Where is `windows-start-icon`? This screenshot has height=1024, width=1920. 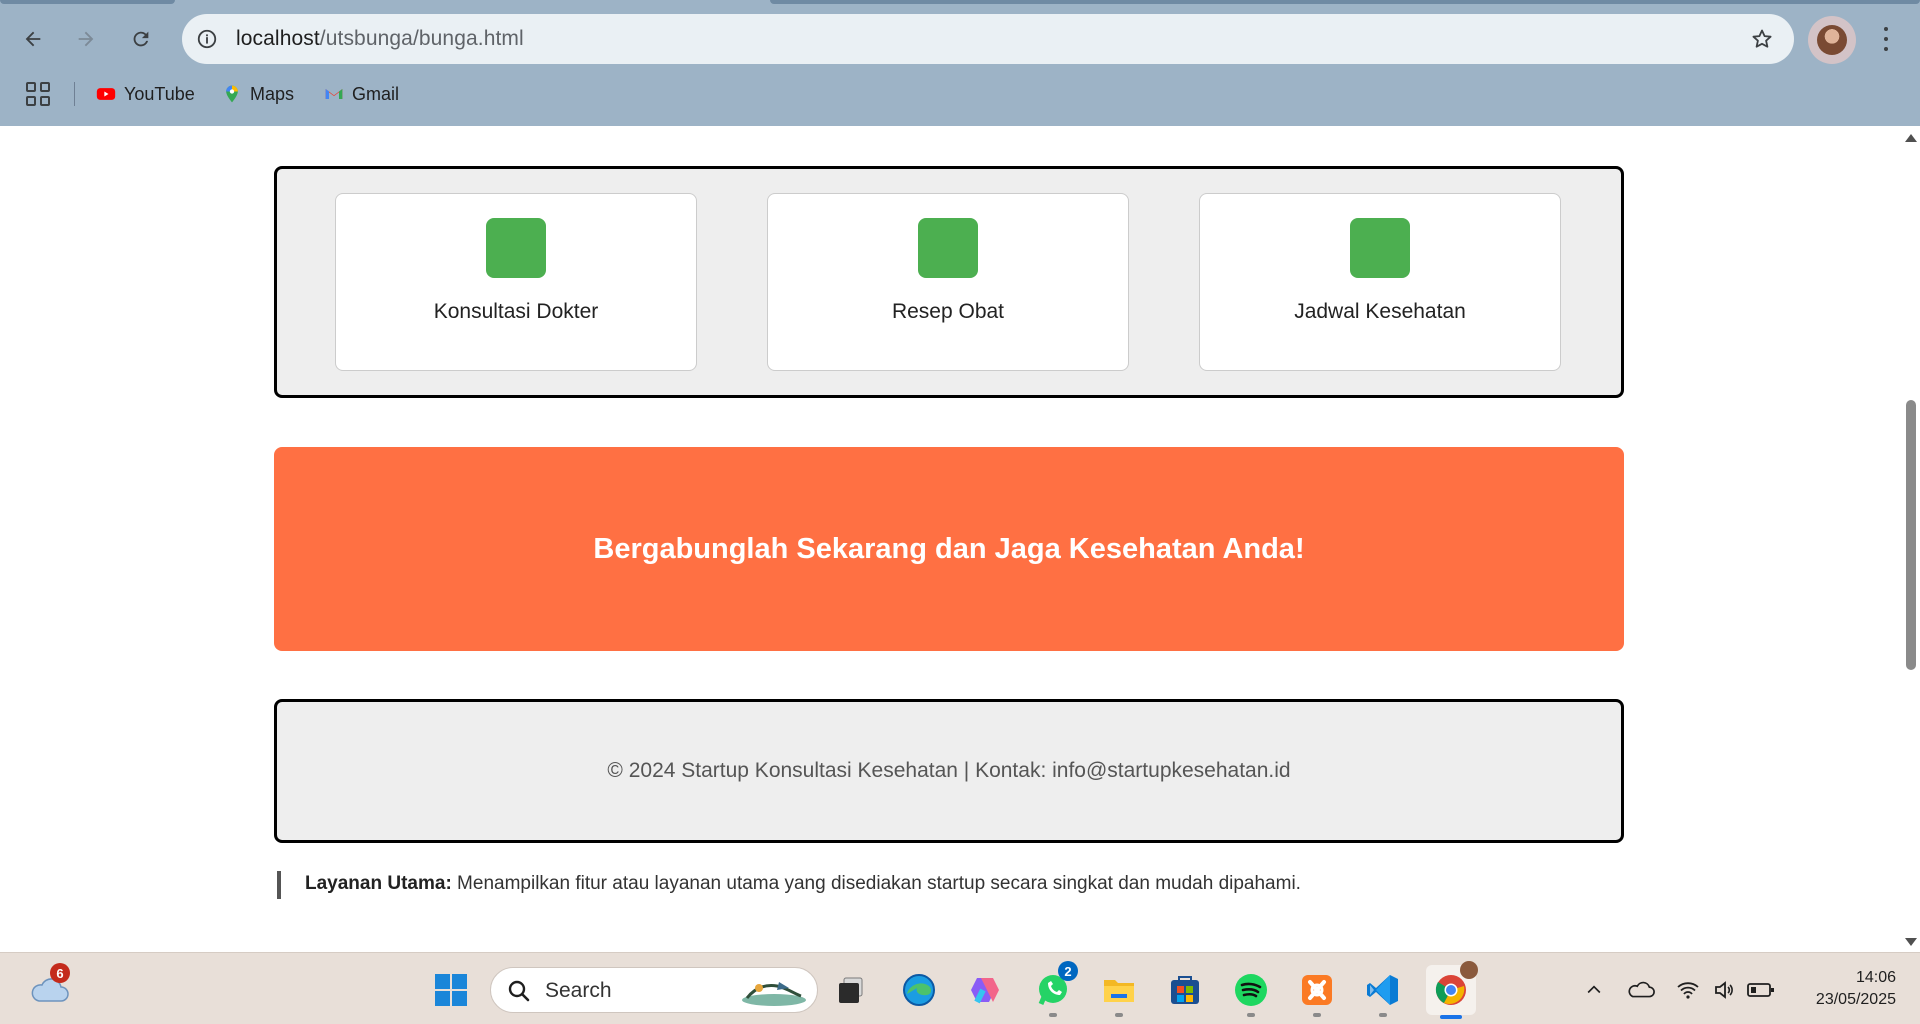 windows-start-icon is located at coordinates (451, 990).